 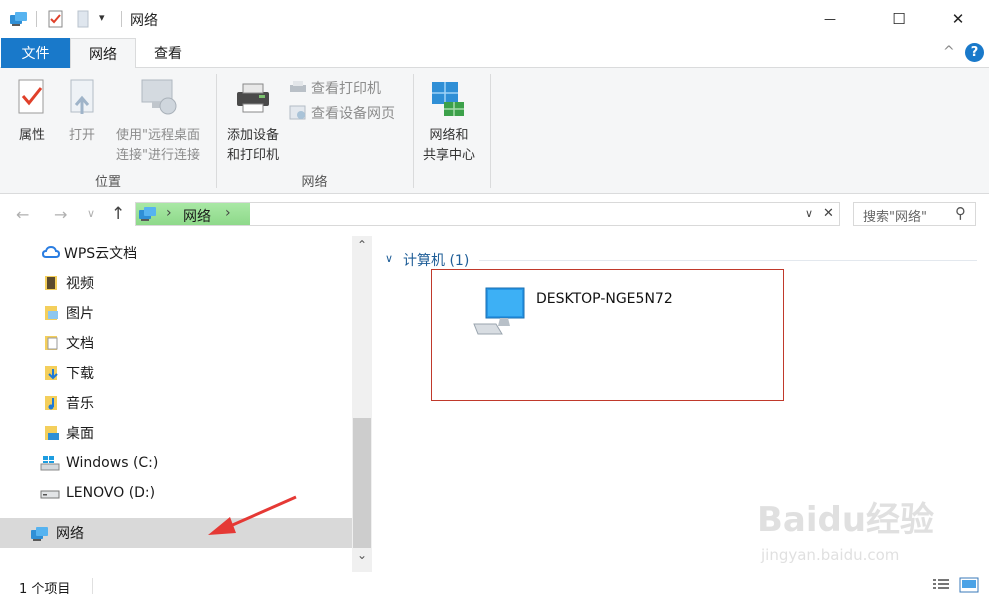 I want to click on address-dropdown-icon: ∨, so click(x=809, y=213).